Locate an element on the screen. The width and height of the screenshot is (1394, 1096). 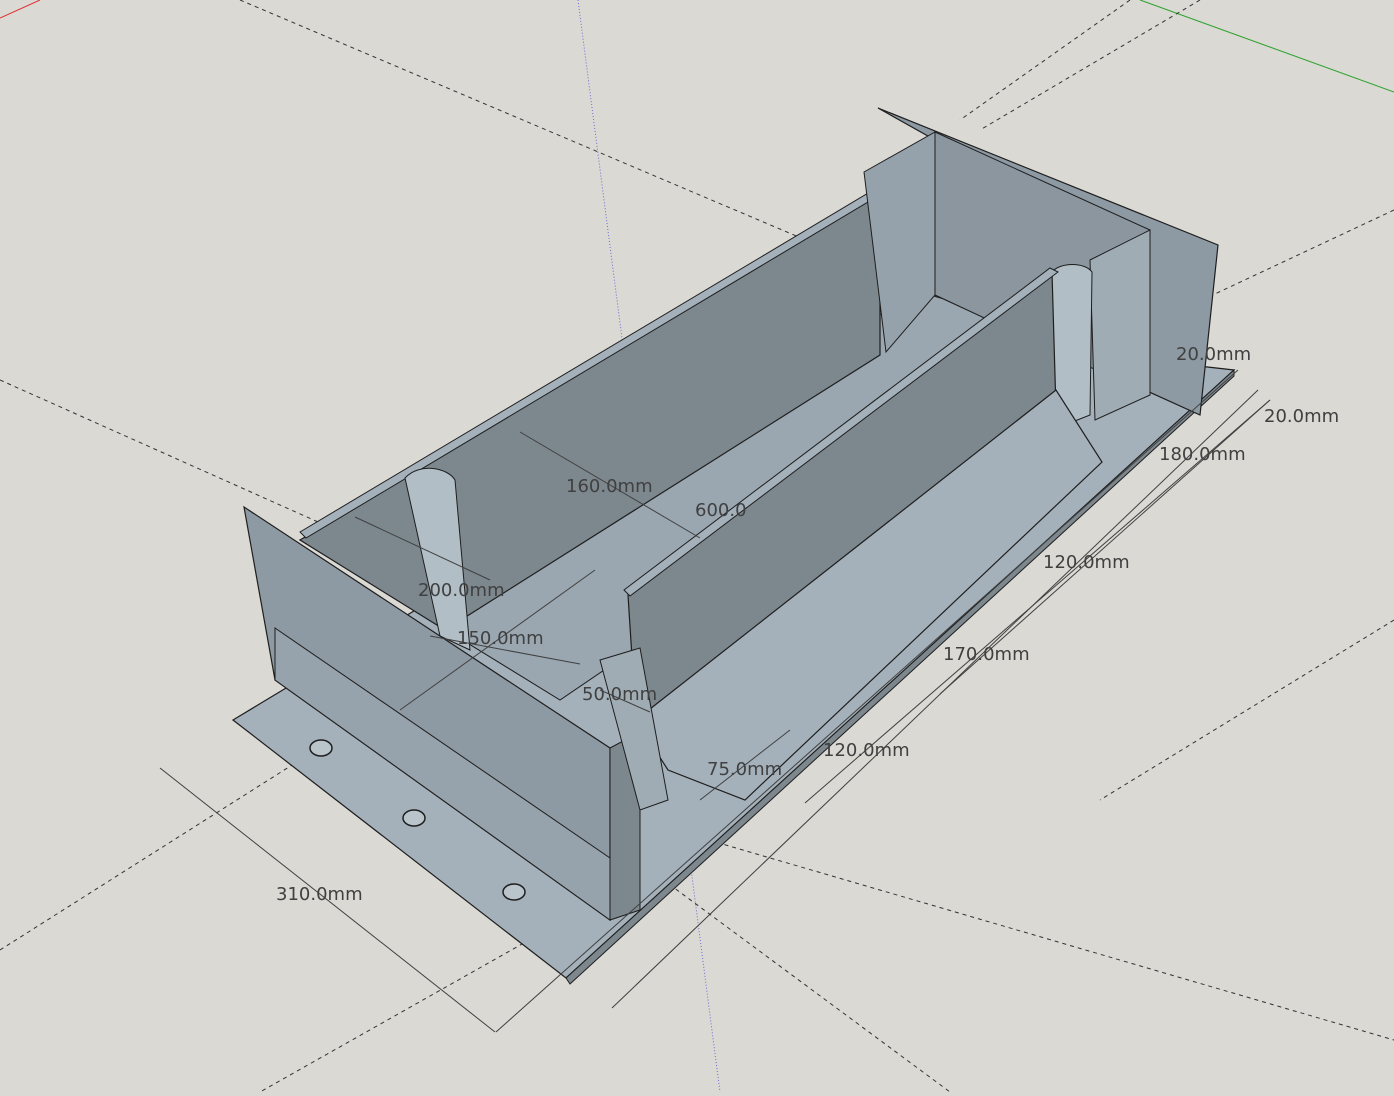
dimension-label: 150.0mm is located at coordinates (500, 638).